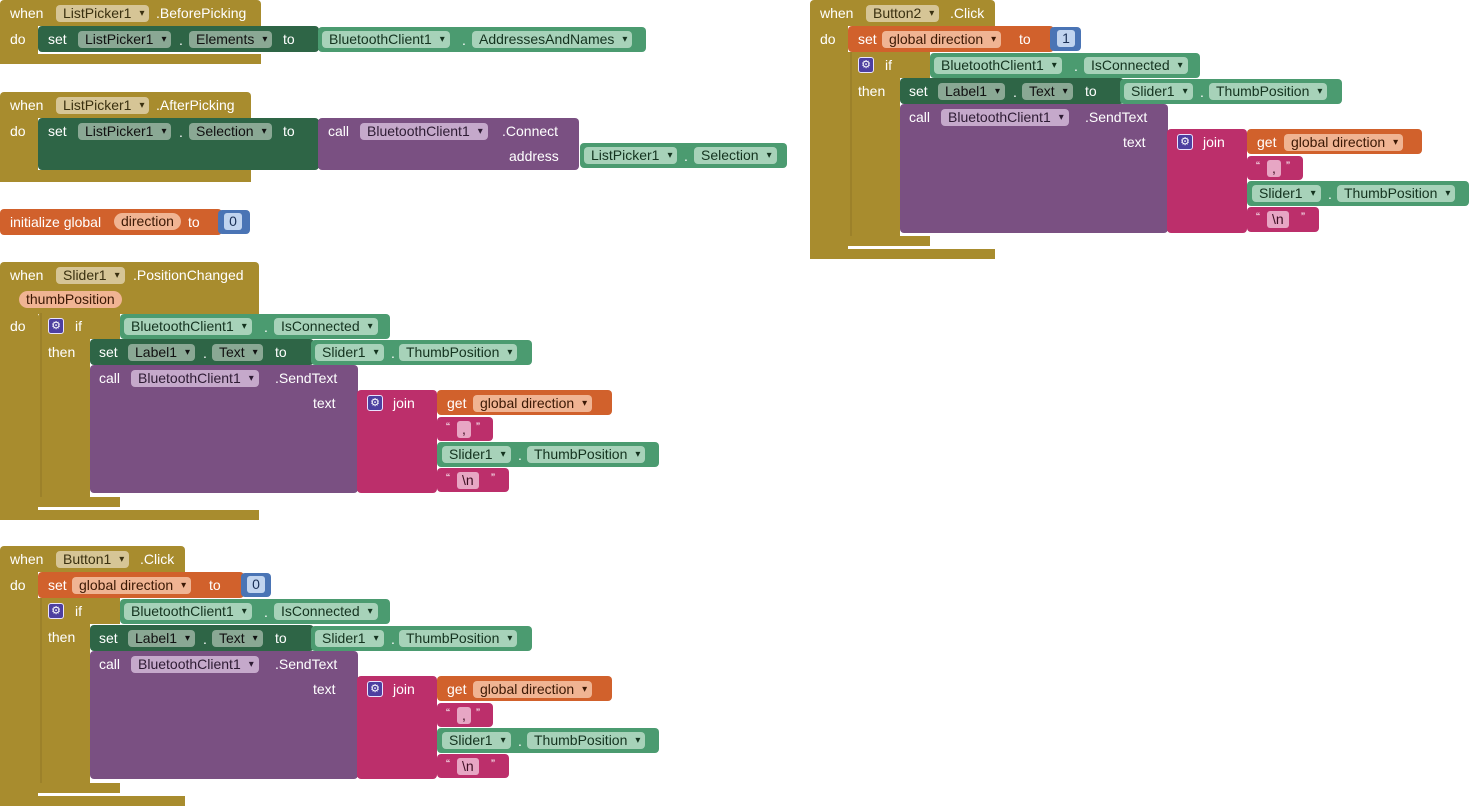 This screenshot has height=806, width=1470. What do you see at coordinates (903, 13) in the screenshot?
I see `button2-dropdown: Button2` at bounding box center [903, 13].